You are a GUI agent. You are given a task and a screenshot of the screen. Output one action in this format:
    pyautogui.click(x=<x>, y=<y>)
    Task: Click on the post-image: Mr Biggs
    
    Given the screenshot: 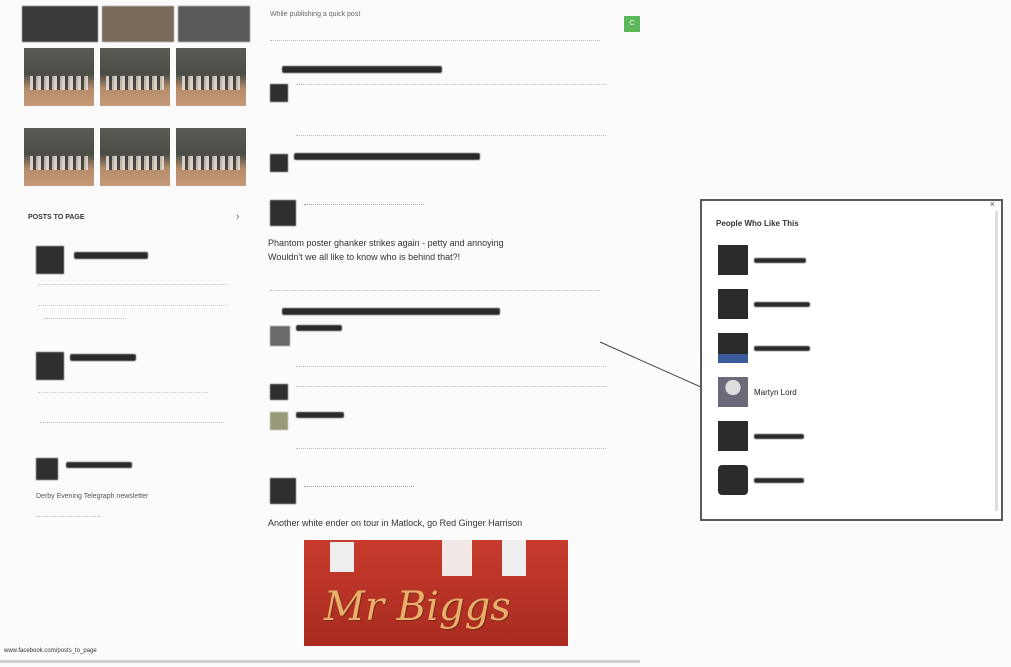 What is the action you would take?
    pyautogui.click(x=436, y=593)
    